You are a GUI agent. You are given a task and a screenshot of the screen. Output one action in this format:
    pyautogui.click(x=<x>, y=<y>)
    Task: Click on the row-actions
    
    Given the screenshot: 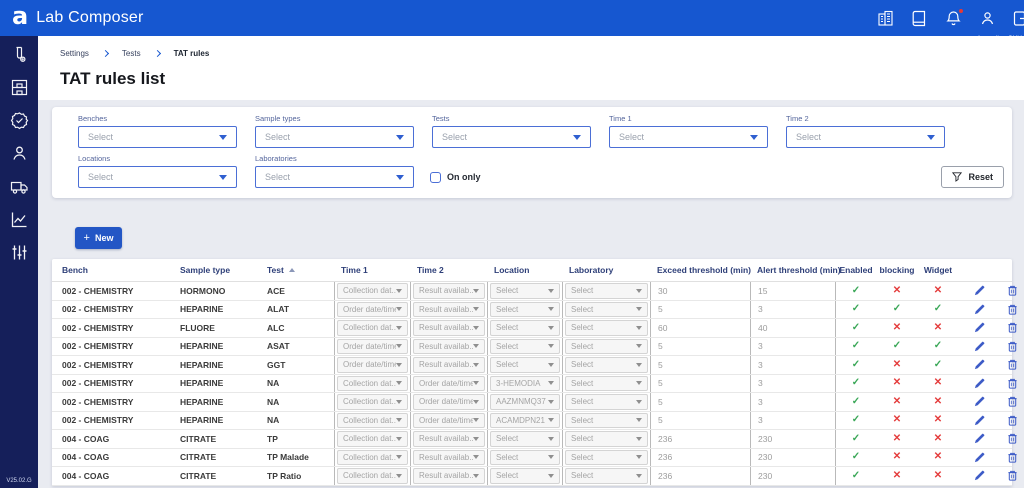 What is the action you would take?
    pyautogui.click(x=988, y=438)
    